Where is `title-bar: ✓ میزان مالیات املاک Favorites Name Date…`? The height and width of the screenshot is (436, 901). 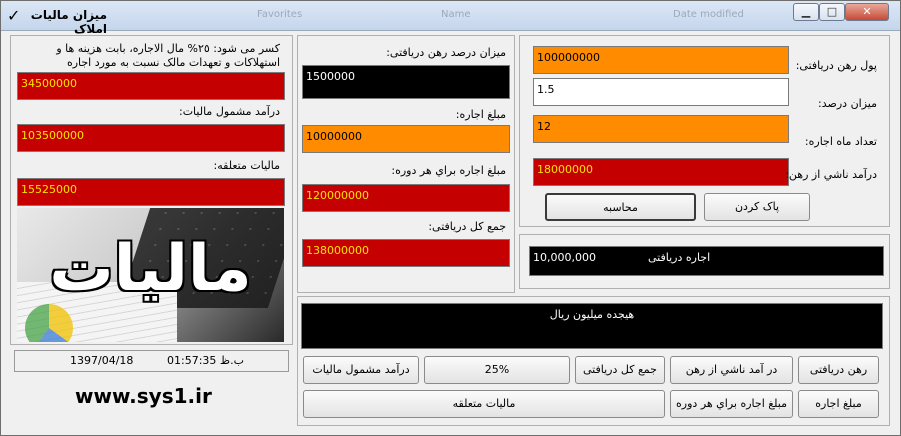 title-bar: ✓ میزان مالیات املاک Favorites Name Date… is located at coordinates (450, 18).